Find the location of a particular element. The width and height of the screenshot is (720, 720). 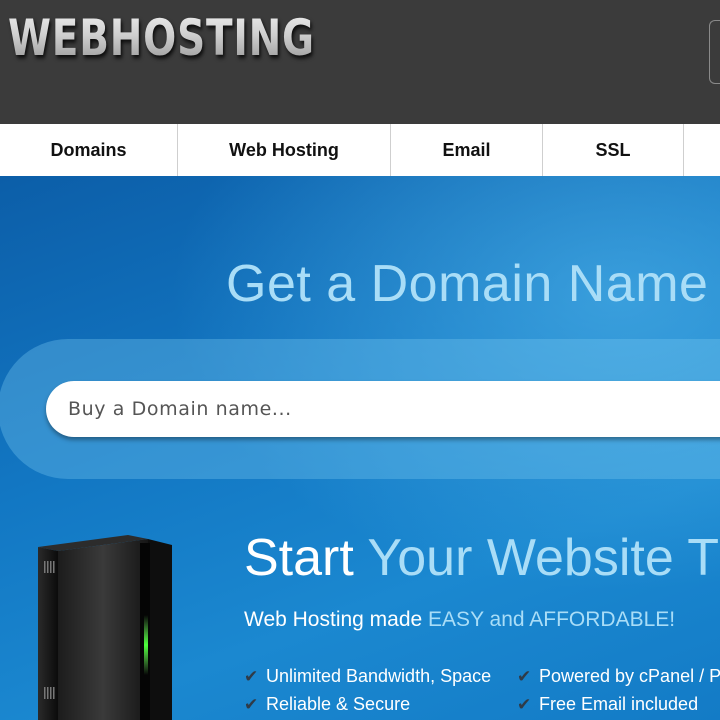

feature-label: Powered by cPanel / Pl is located at coordinates (629, 676).